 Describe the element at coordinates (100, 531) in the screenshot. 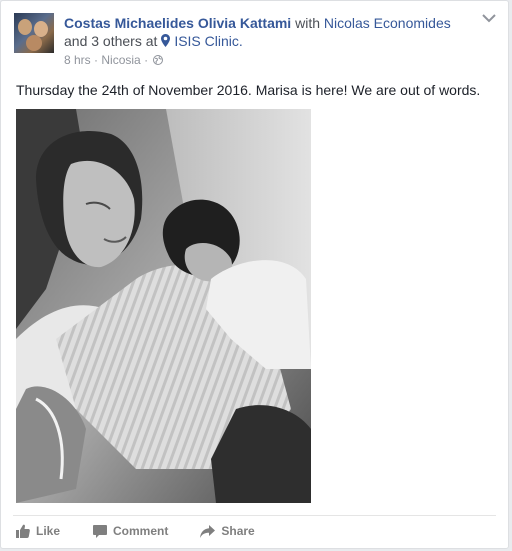

I see `comment-icon` at that location.